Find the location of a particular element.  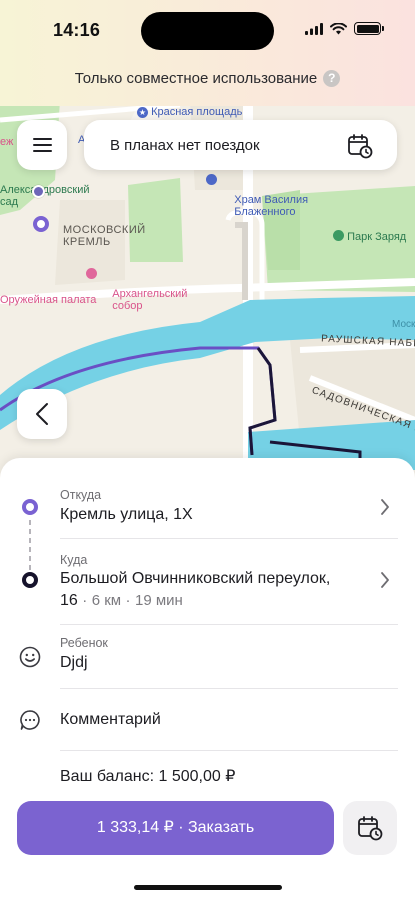

map-label-kremlin: МОСКОВСКИЙ КРЕМЛЬ is located at coordinates (104, 236).